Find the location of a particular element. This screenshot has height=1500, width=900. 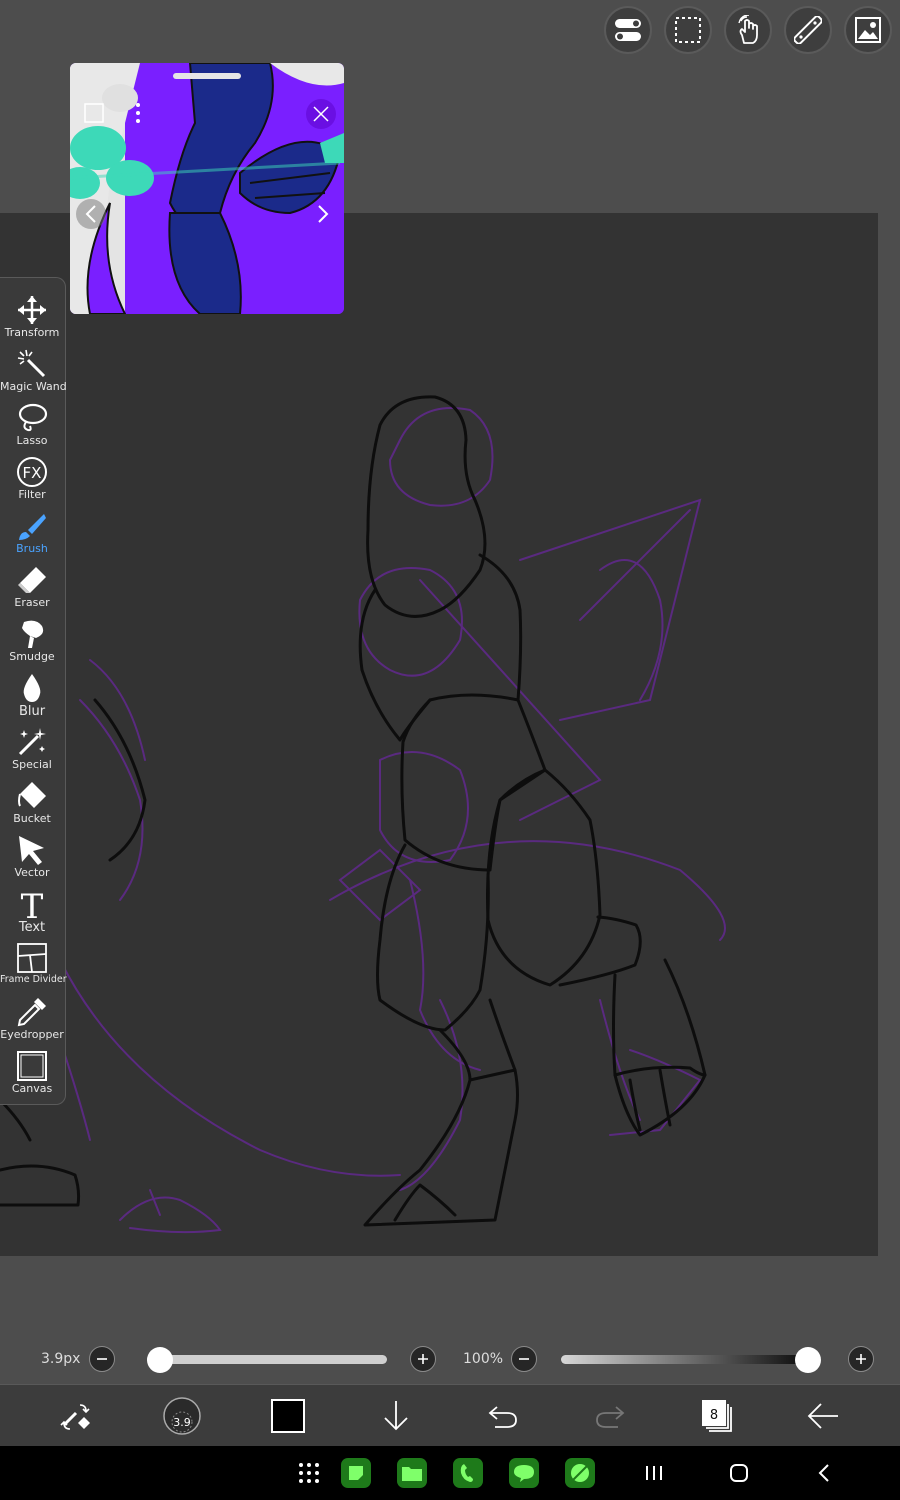

plus-icon is located at coordinates (423, 1359).